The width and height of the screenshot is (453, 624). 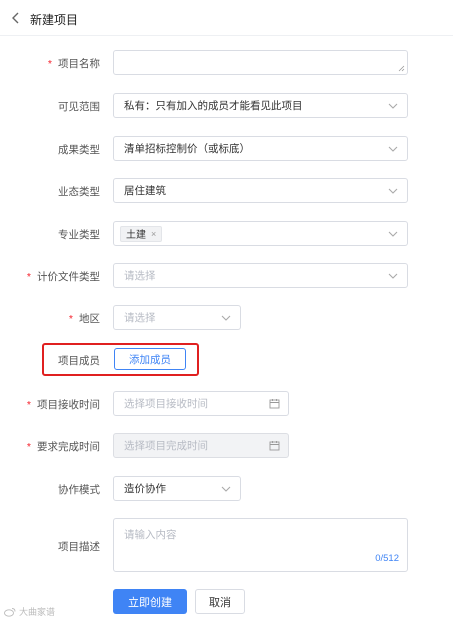 I want to click on project-name-label: * 项目名称, so click(x=73, y=64).